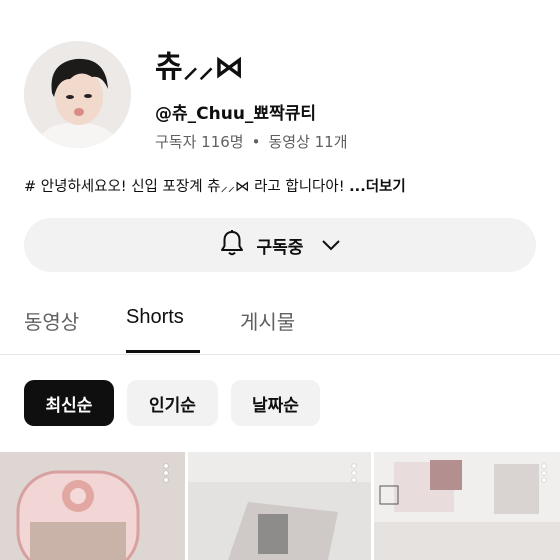  What do you see at coordinates (331, 245) in the screenshot?
I see `chevron-down-icon` at bounding box center [331, 245].